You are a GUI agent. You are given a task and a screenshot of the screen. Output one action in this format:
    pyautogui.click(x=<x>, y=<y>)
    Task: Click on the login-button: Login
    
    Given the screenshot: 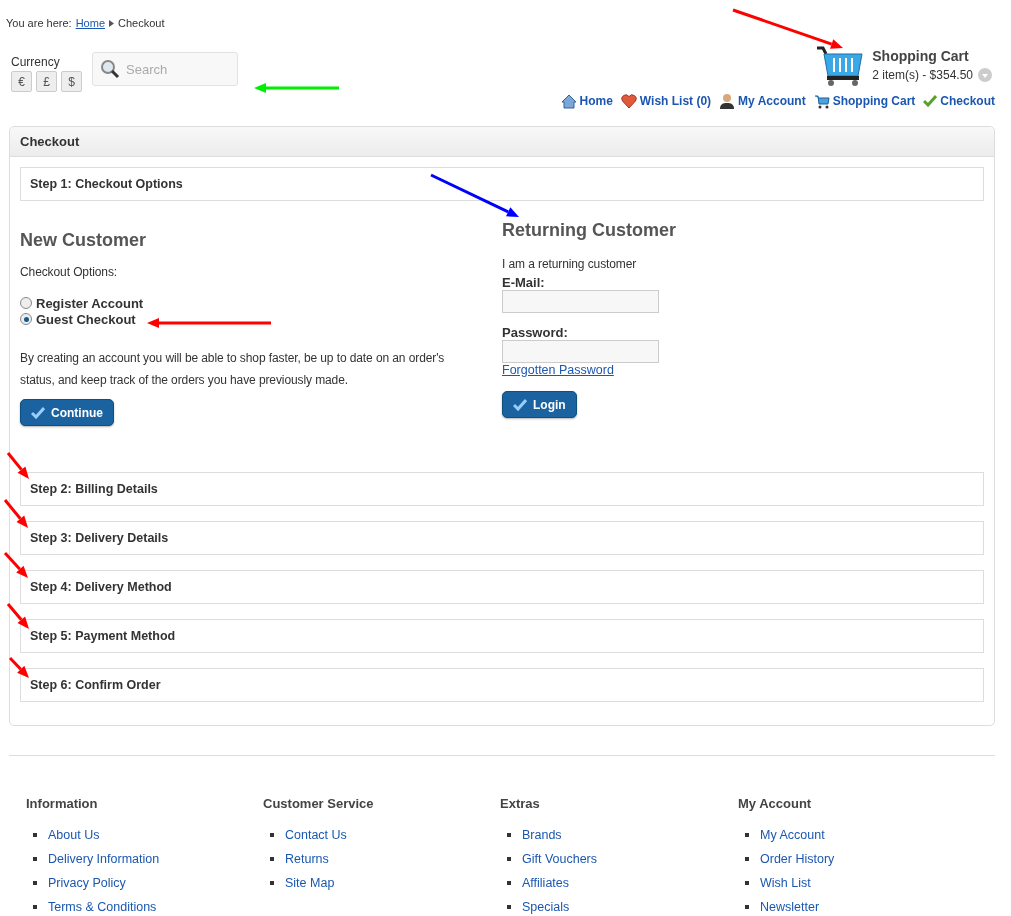 What is the action you would take?
    pyautogui.click(x=539, y=404)
    